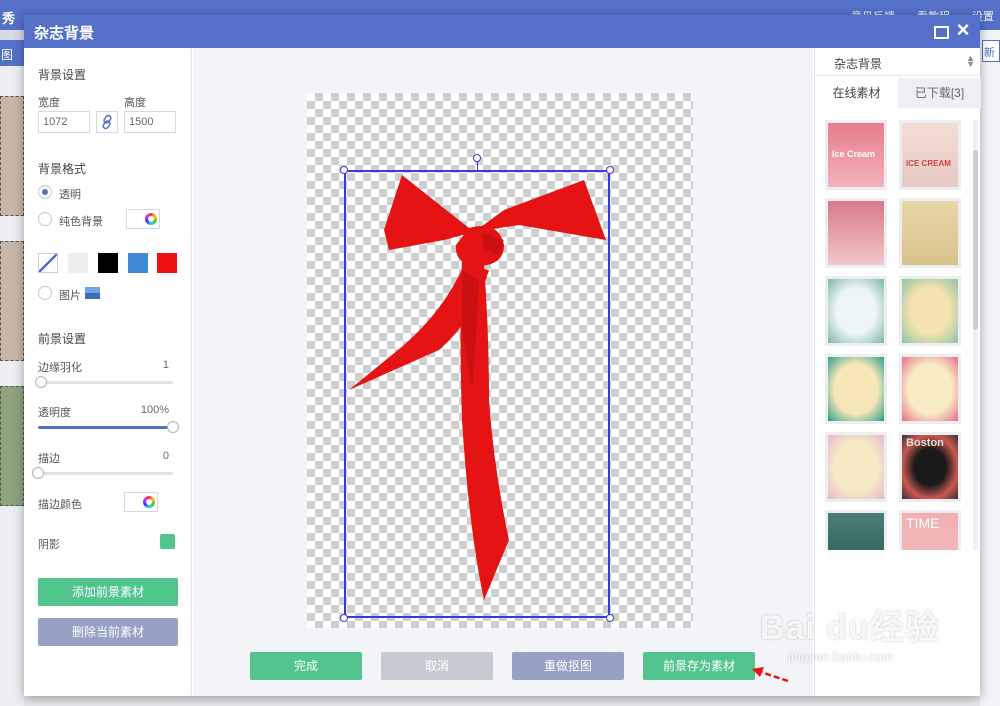  What do you see at coordinates (141, 502) in the screenshot?
I see `stroke-color-picker` at bounding box center [141, 502].